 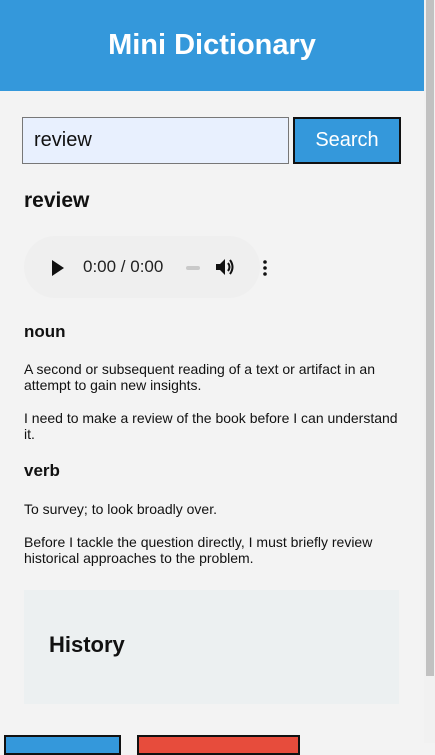 I want to click on history-panel: History, so click(x=211, y=647).